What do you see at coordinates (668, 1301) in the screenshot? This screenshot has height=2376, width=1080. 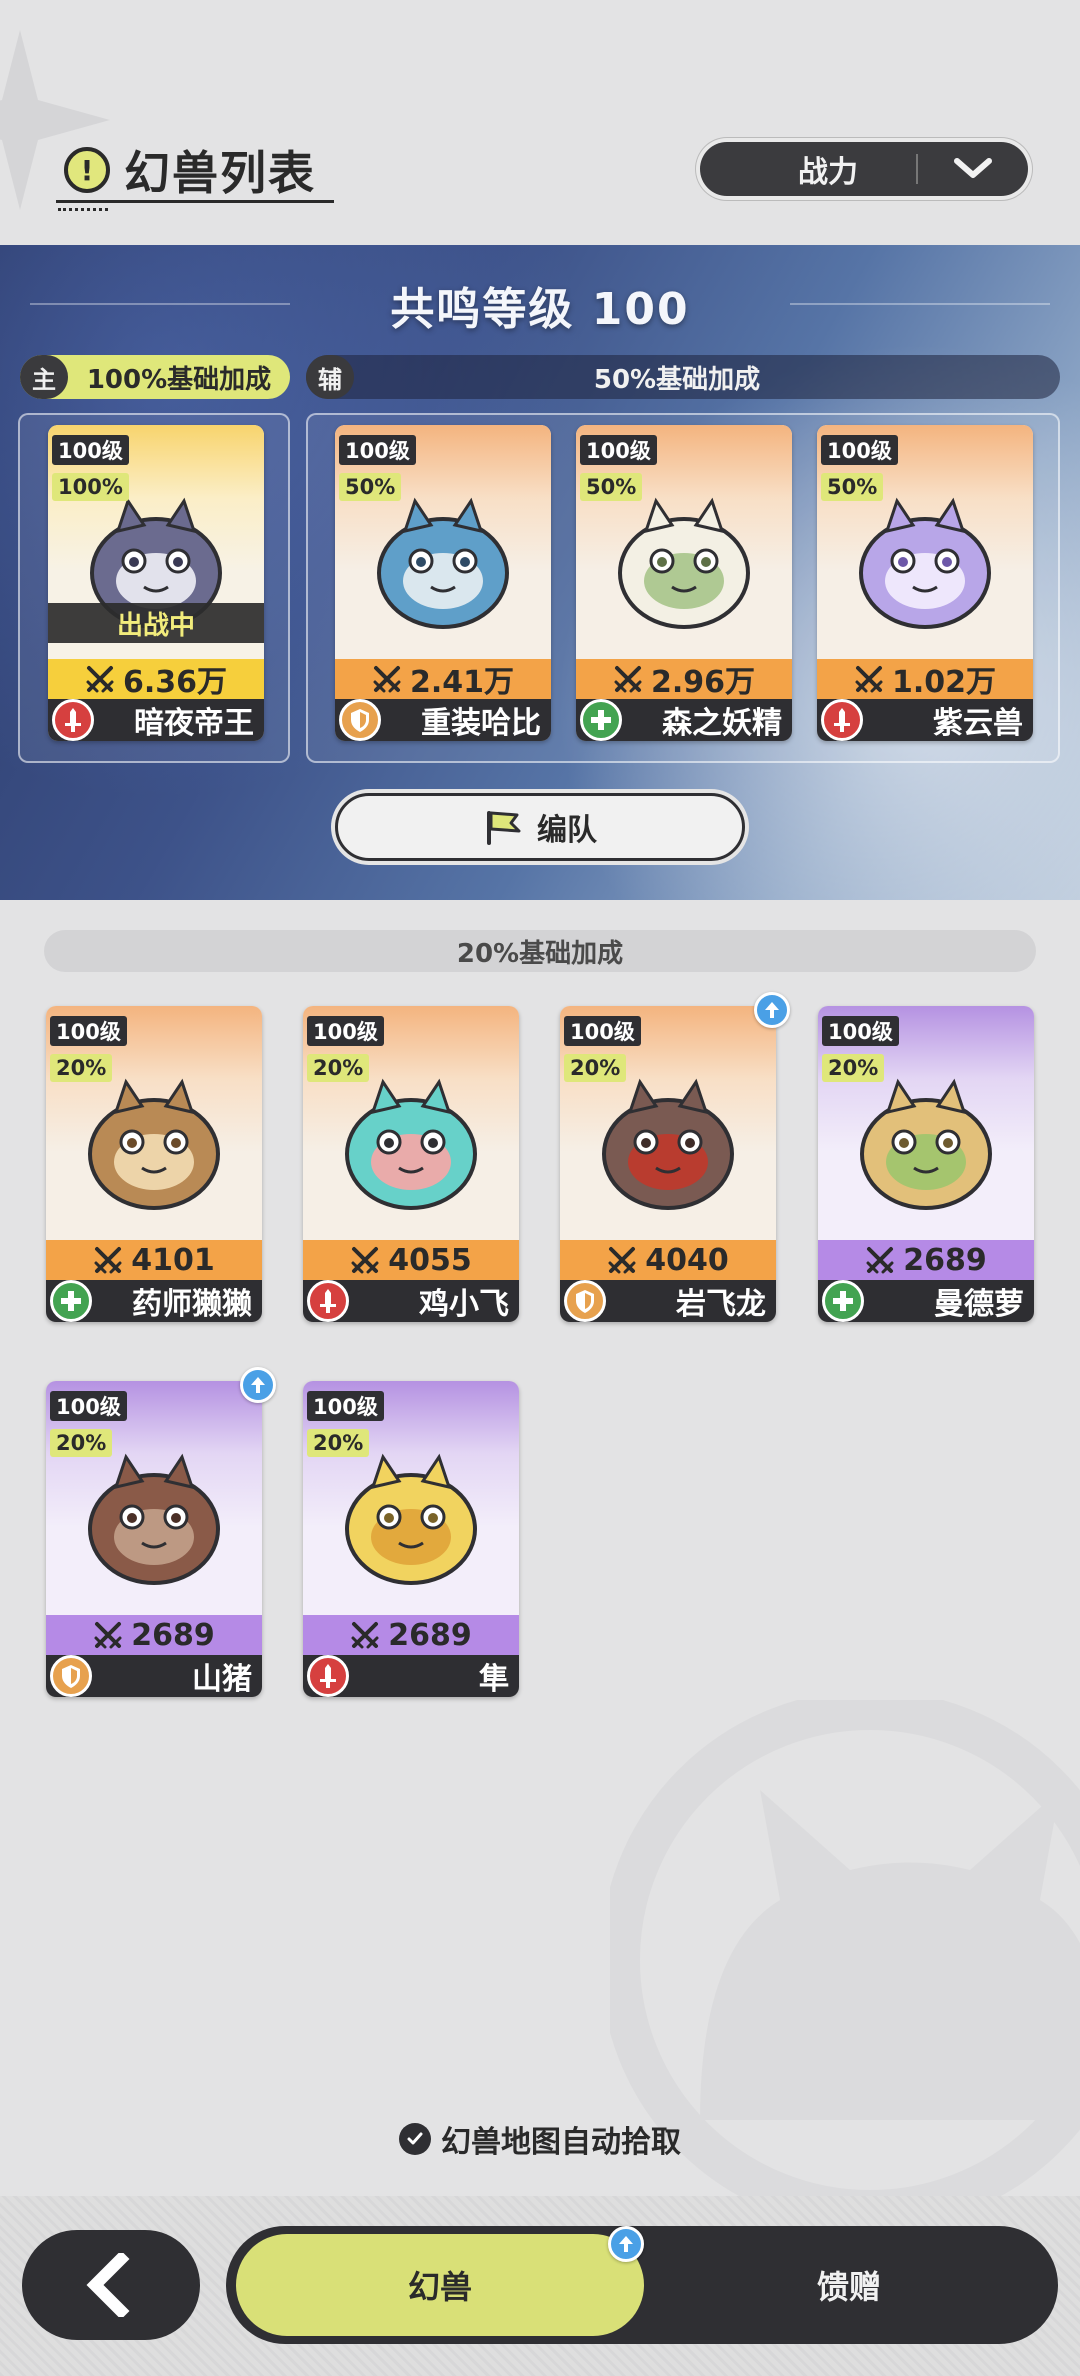 I see `name-row: 岩飞龙` at bounding box center [668, 1301].